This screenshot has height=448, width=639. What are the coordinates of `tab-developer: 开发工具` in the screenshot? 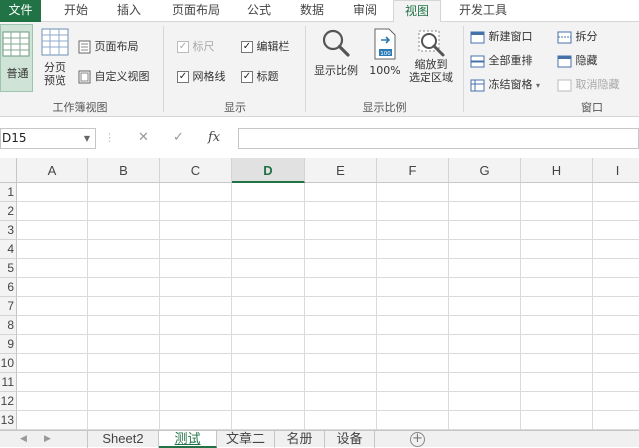 It's located at (483, 11).